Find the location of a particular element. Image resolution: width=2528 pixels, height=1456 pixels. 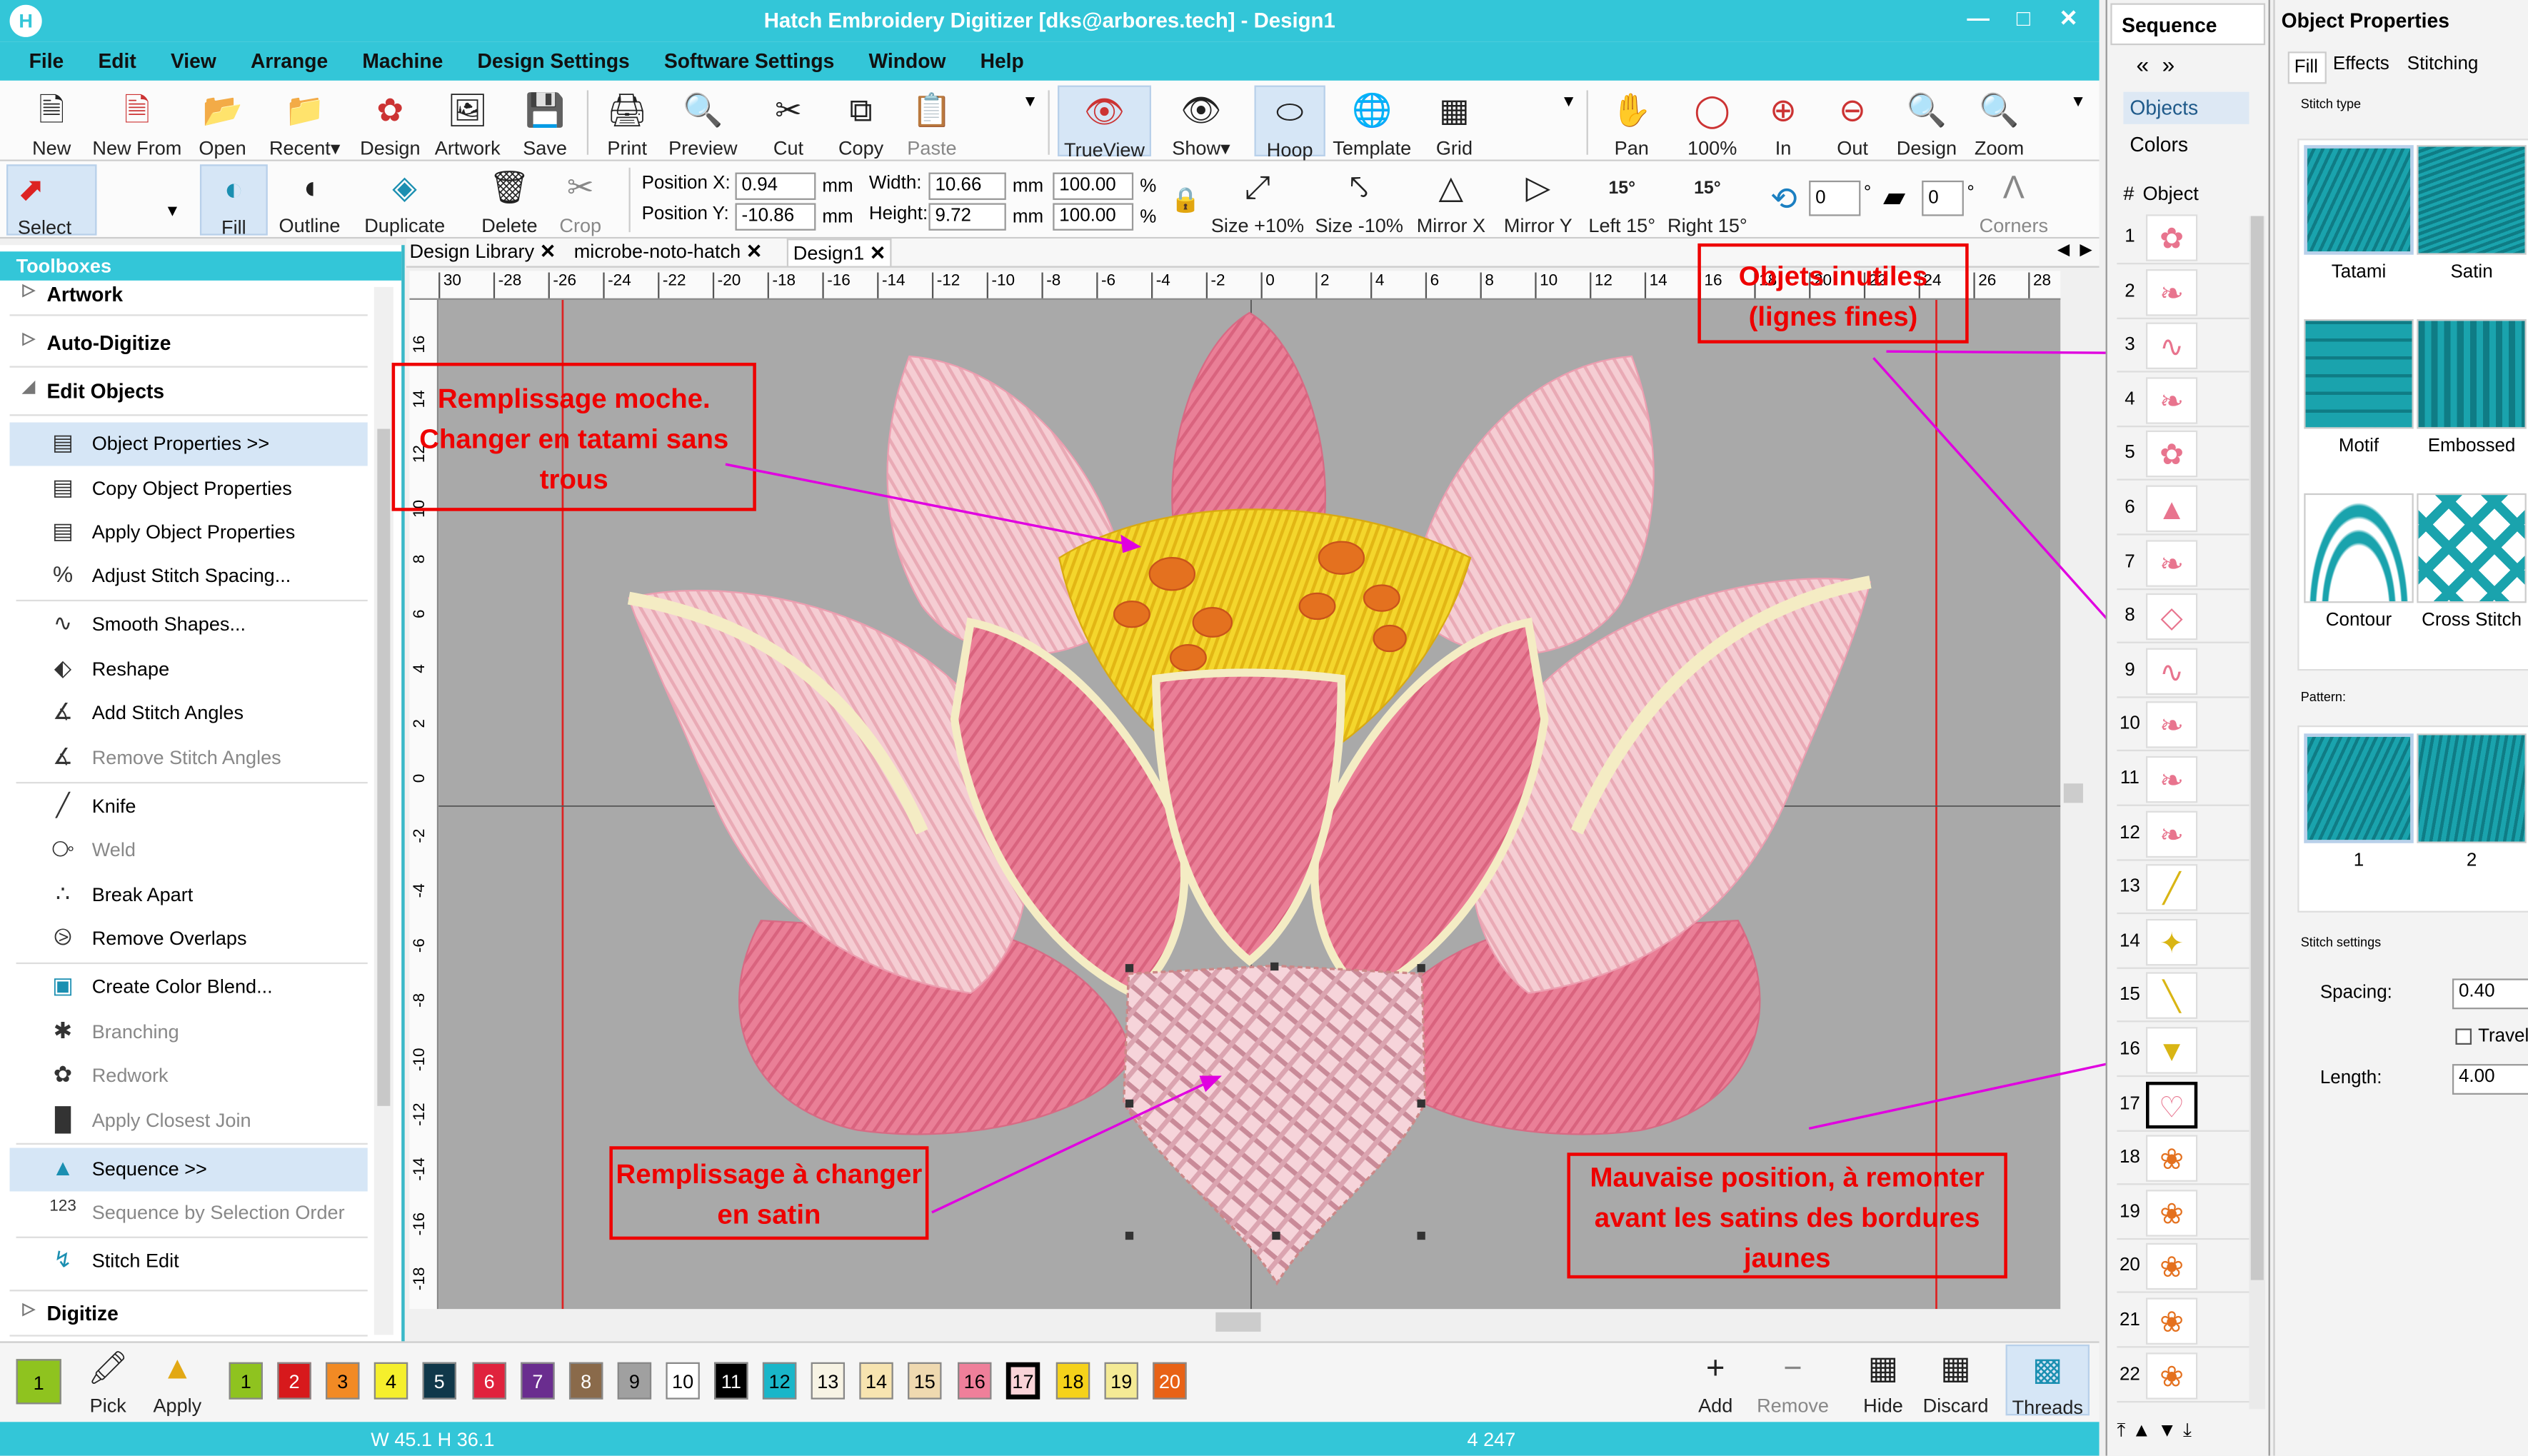

color-swatch: 9 is located at coordinates (634, 1381).